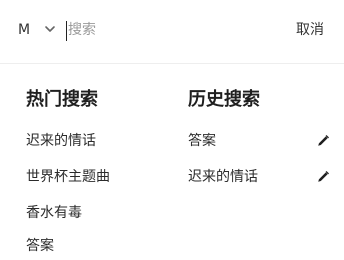 Image resolution: width=344 pixels, height=260 pixels. What do you see at coordinates (40, 246) in the screenshot?
I see `hot-search-item: 答案` at bounding box center [40, 246].